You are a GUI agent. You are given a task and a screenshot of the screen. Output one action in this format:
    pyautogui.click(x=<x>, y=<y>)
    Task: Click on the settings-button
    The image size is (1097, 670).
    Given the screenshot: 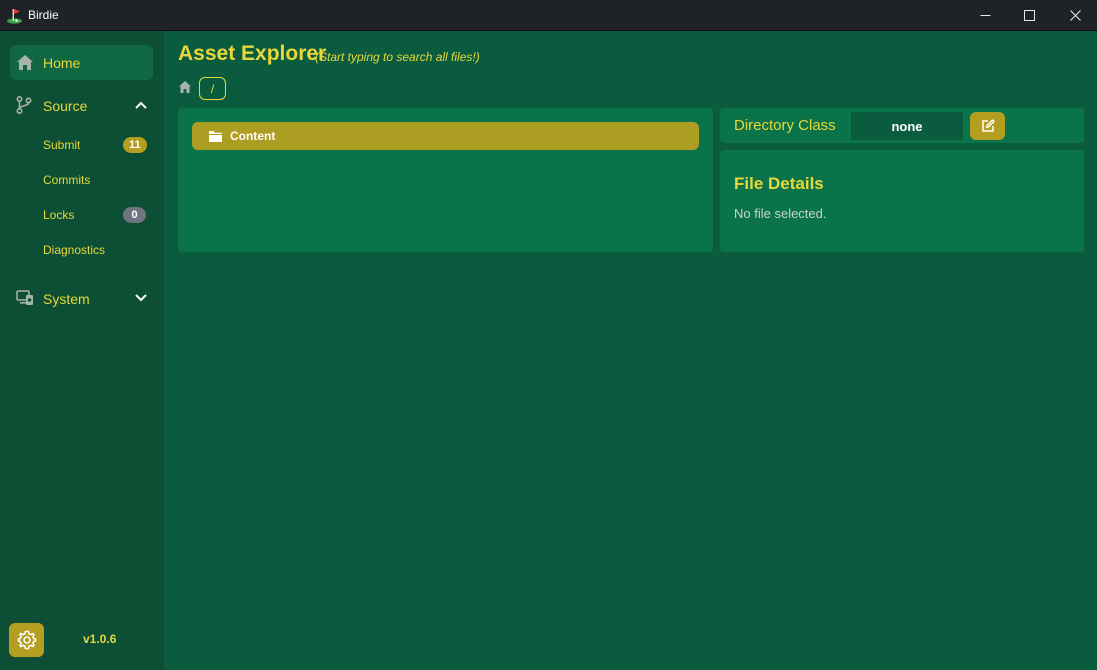 What is the action you would take?
    pyautogui.click(x=26, y=640)
    